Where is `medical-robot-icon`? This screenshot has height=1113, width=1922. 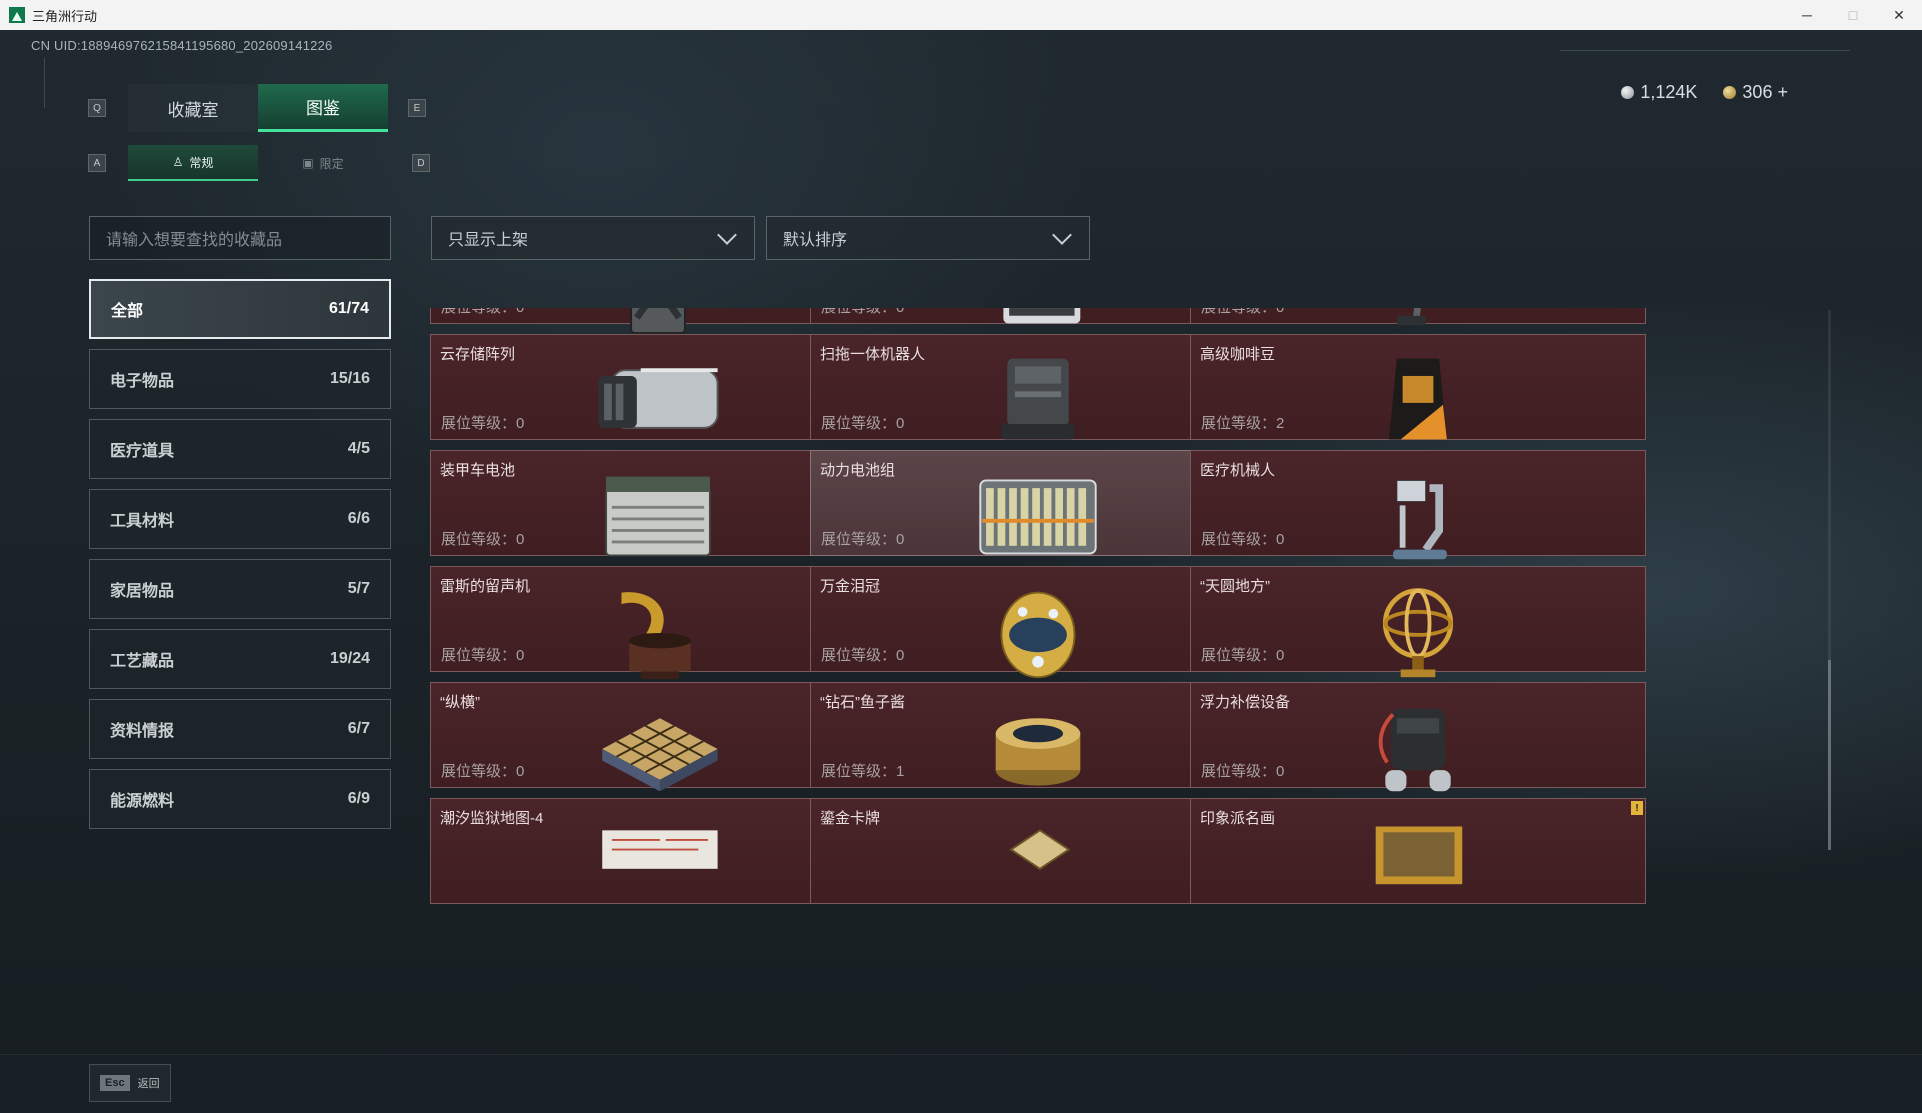 medical-robot-icon is located at coordinates (1420, 519).